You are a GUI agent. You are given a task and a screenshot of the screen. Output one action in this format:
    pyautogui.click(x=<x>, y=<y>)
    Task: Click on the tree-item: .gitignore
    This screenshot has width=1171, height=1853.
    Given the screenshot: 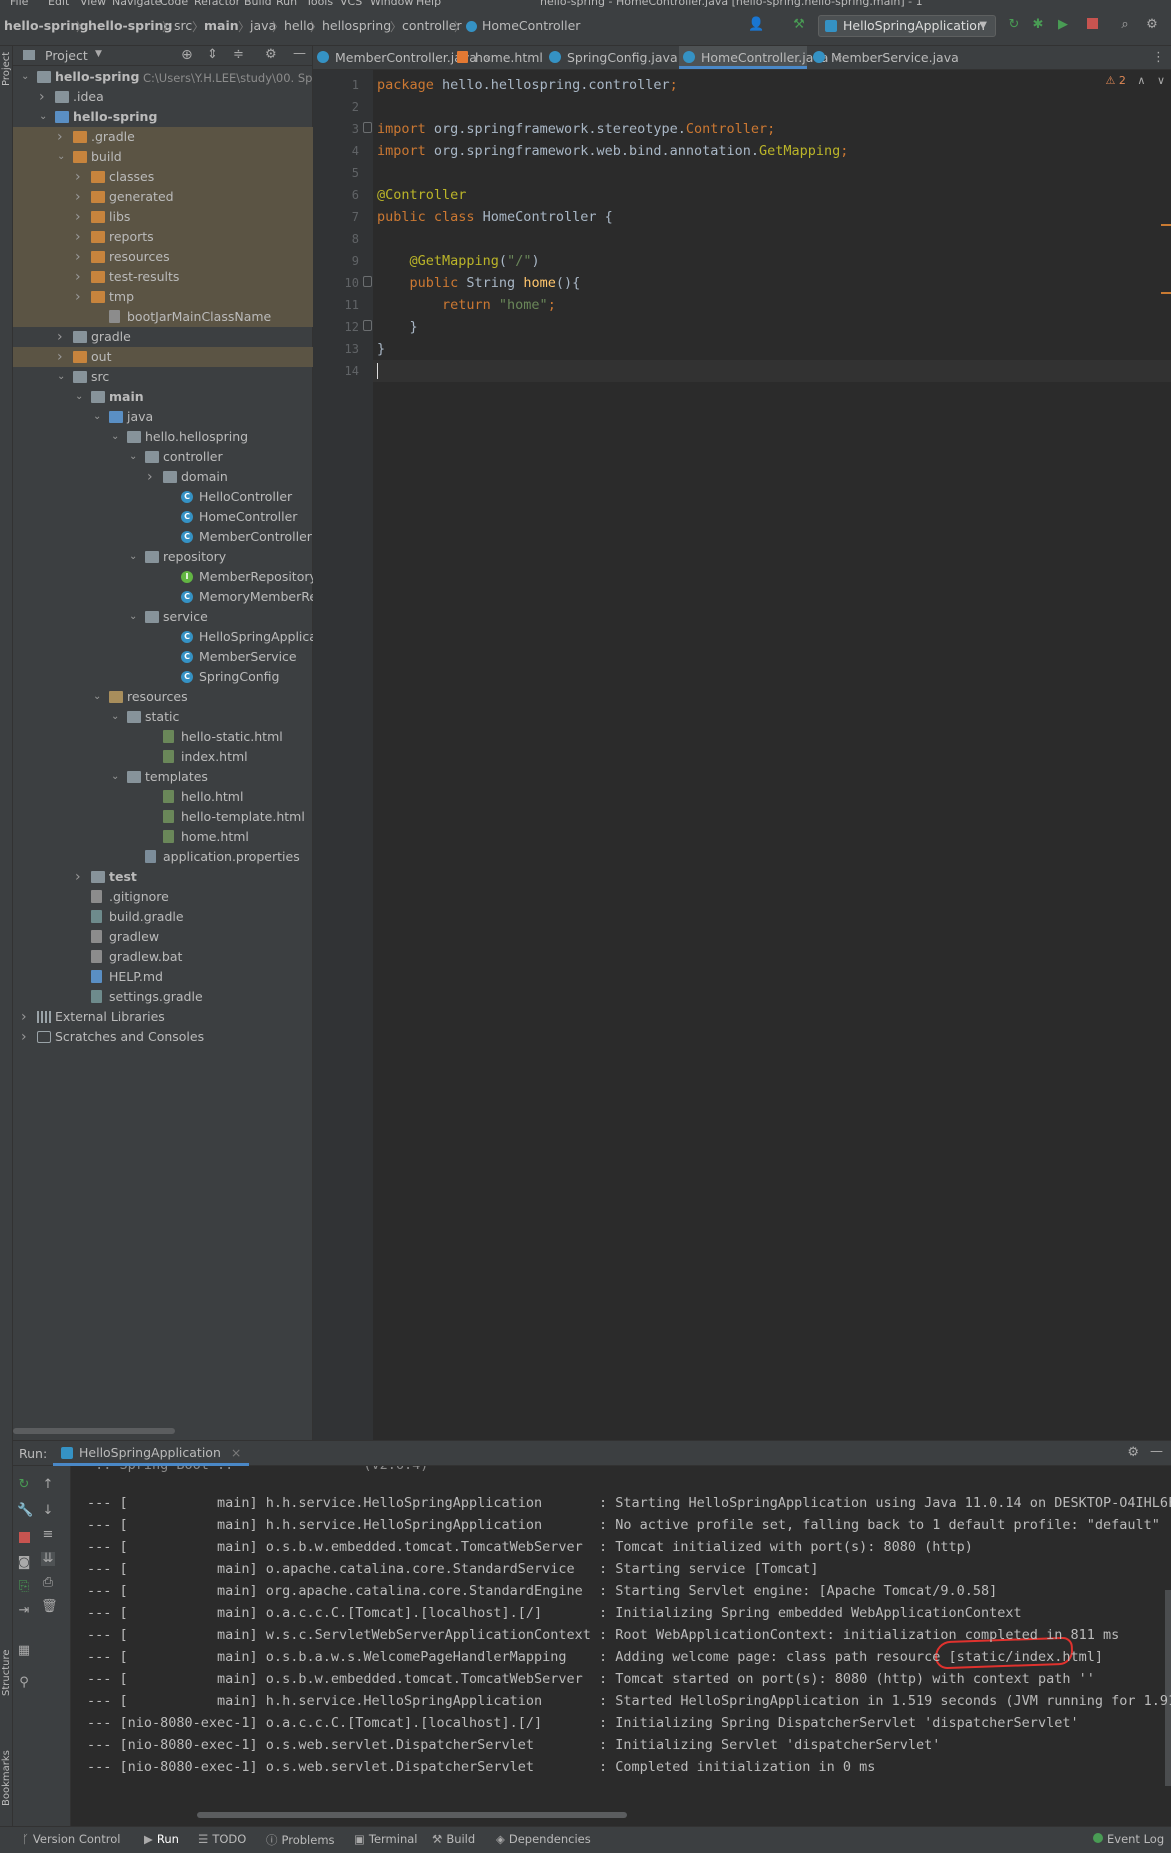 What is the action you would take?
    pyautogui.click(x=163, y=897)
    